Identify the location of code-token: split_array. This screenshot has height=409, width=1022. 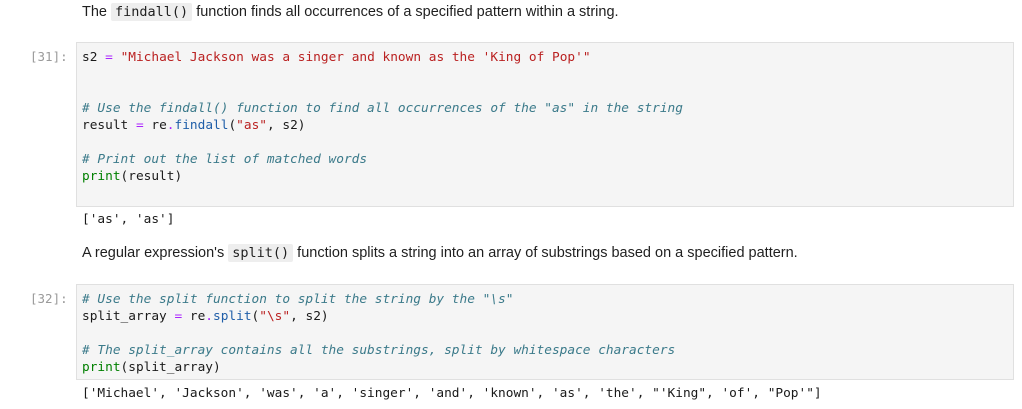
(128, 316).